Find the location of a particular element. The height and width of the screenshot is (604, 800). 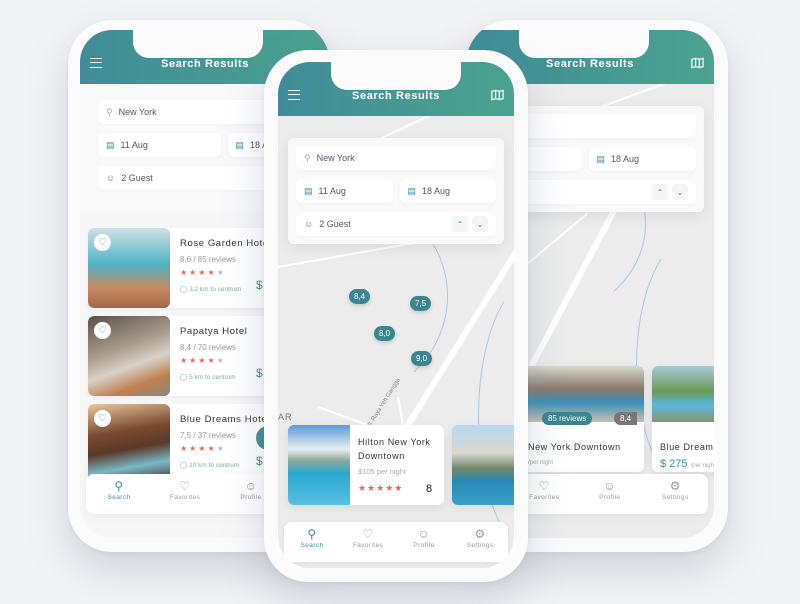

hotel-distance: ◯ 10 km to centrum is located at coordinates (209, 465).